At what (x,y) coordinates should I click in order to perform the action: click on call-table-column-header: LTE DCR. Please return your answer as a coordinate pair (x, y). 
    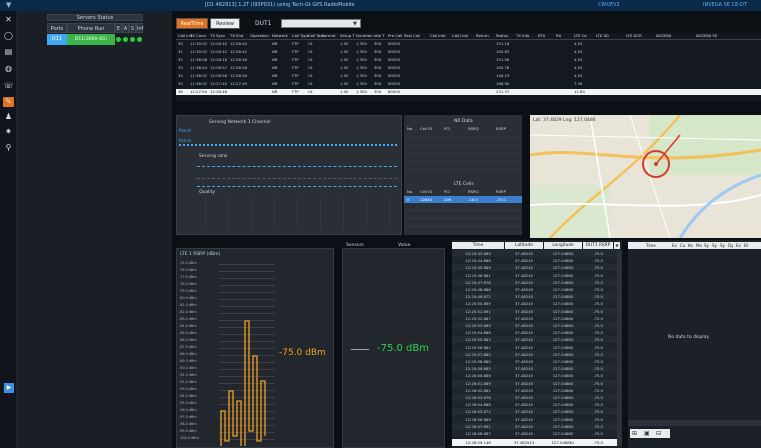
    Looking at the image, I should click on (634, 36).